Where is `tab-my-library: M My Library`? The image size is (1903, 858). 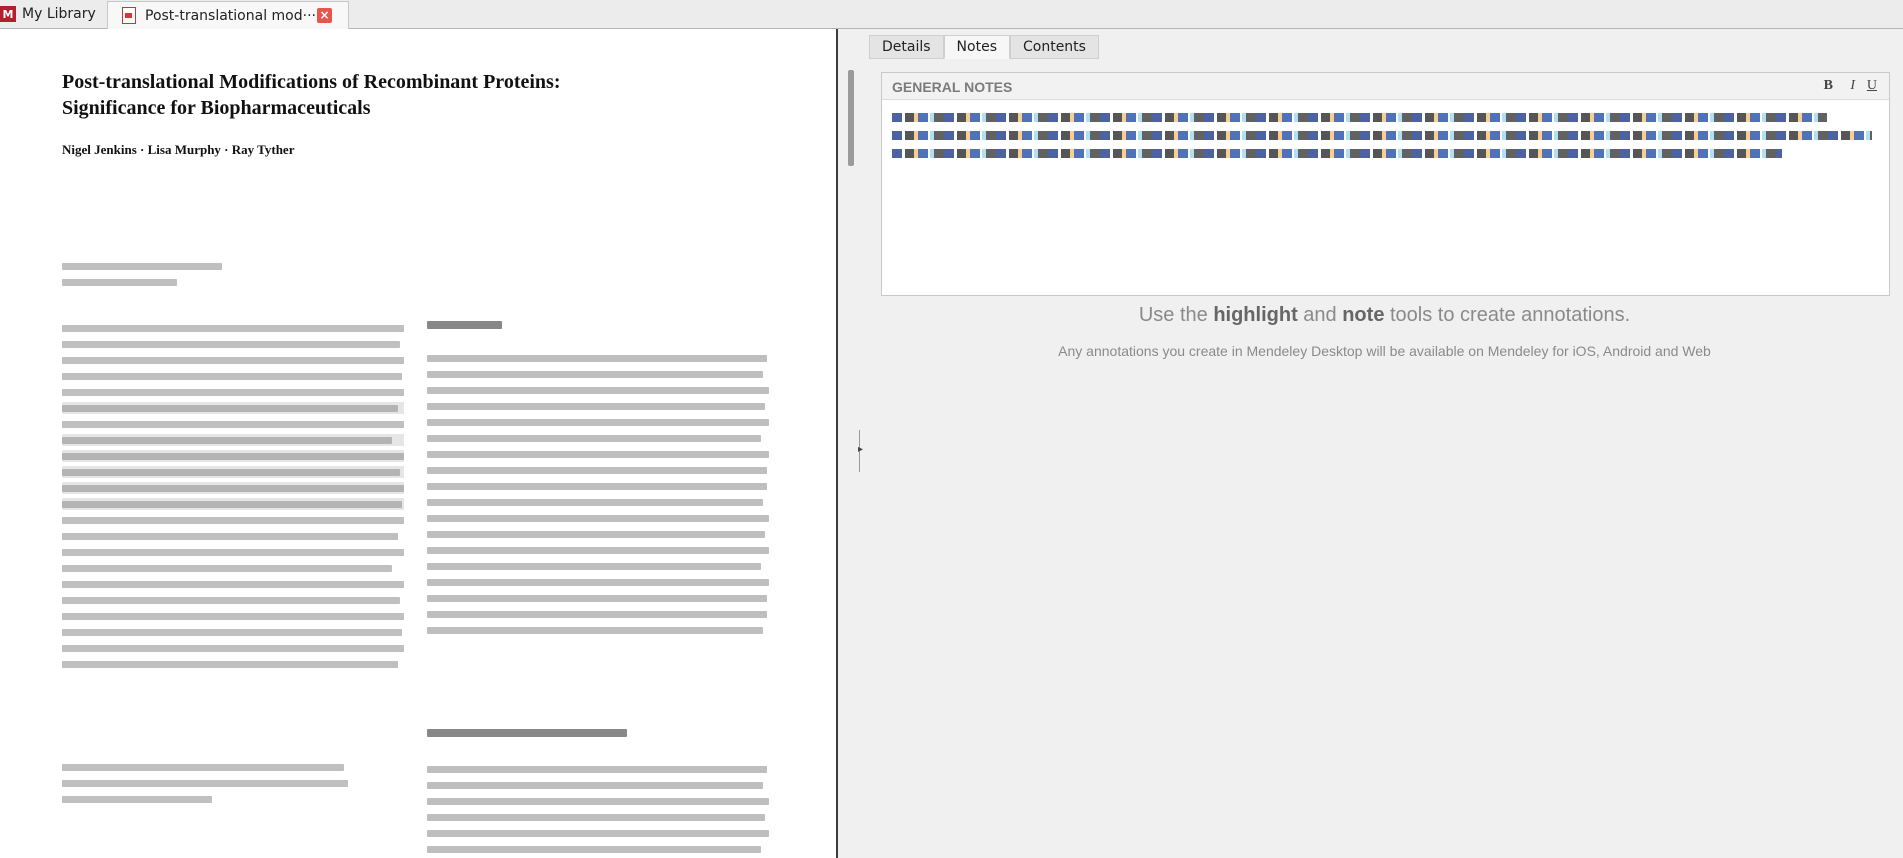
tab-my-library: M My Library is located at coordinates (51, 14).